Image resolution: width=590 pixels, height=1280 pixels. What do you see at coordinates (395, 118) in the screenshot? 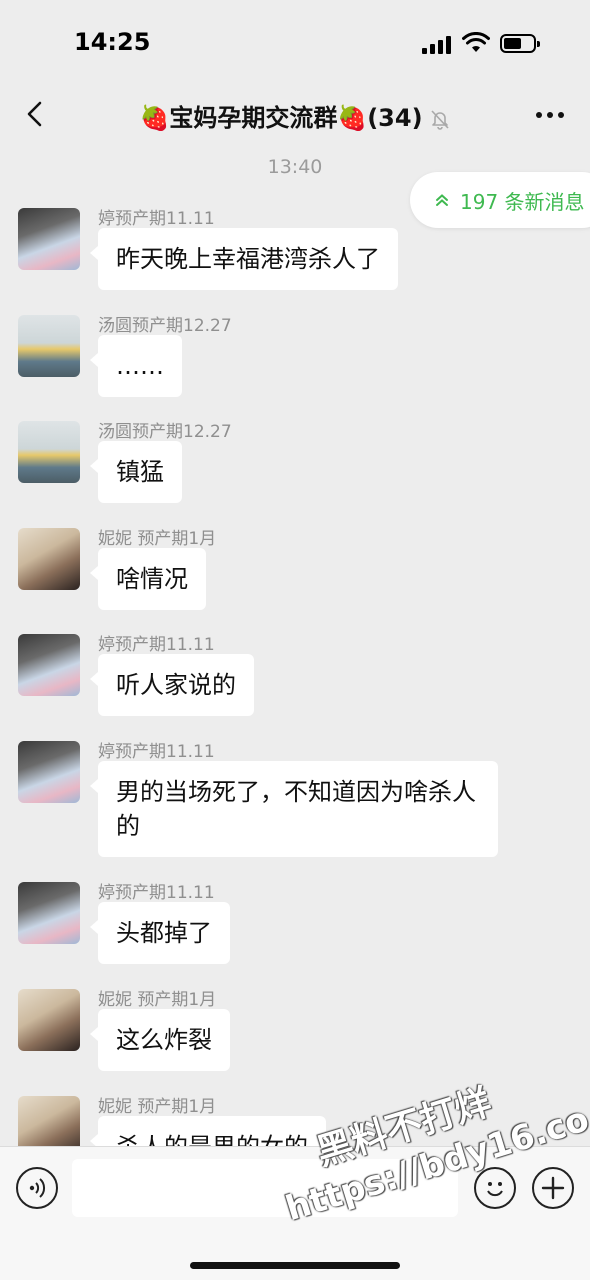
I see `member-count: (34)` at bounding box center [395, 118].